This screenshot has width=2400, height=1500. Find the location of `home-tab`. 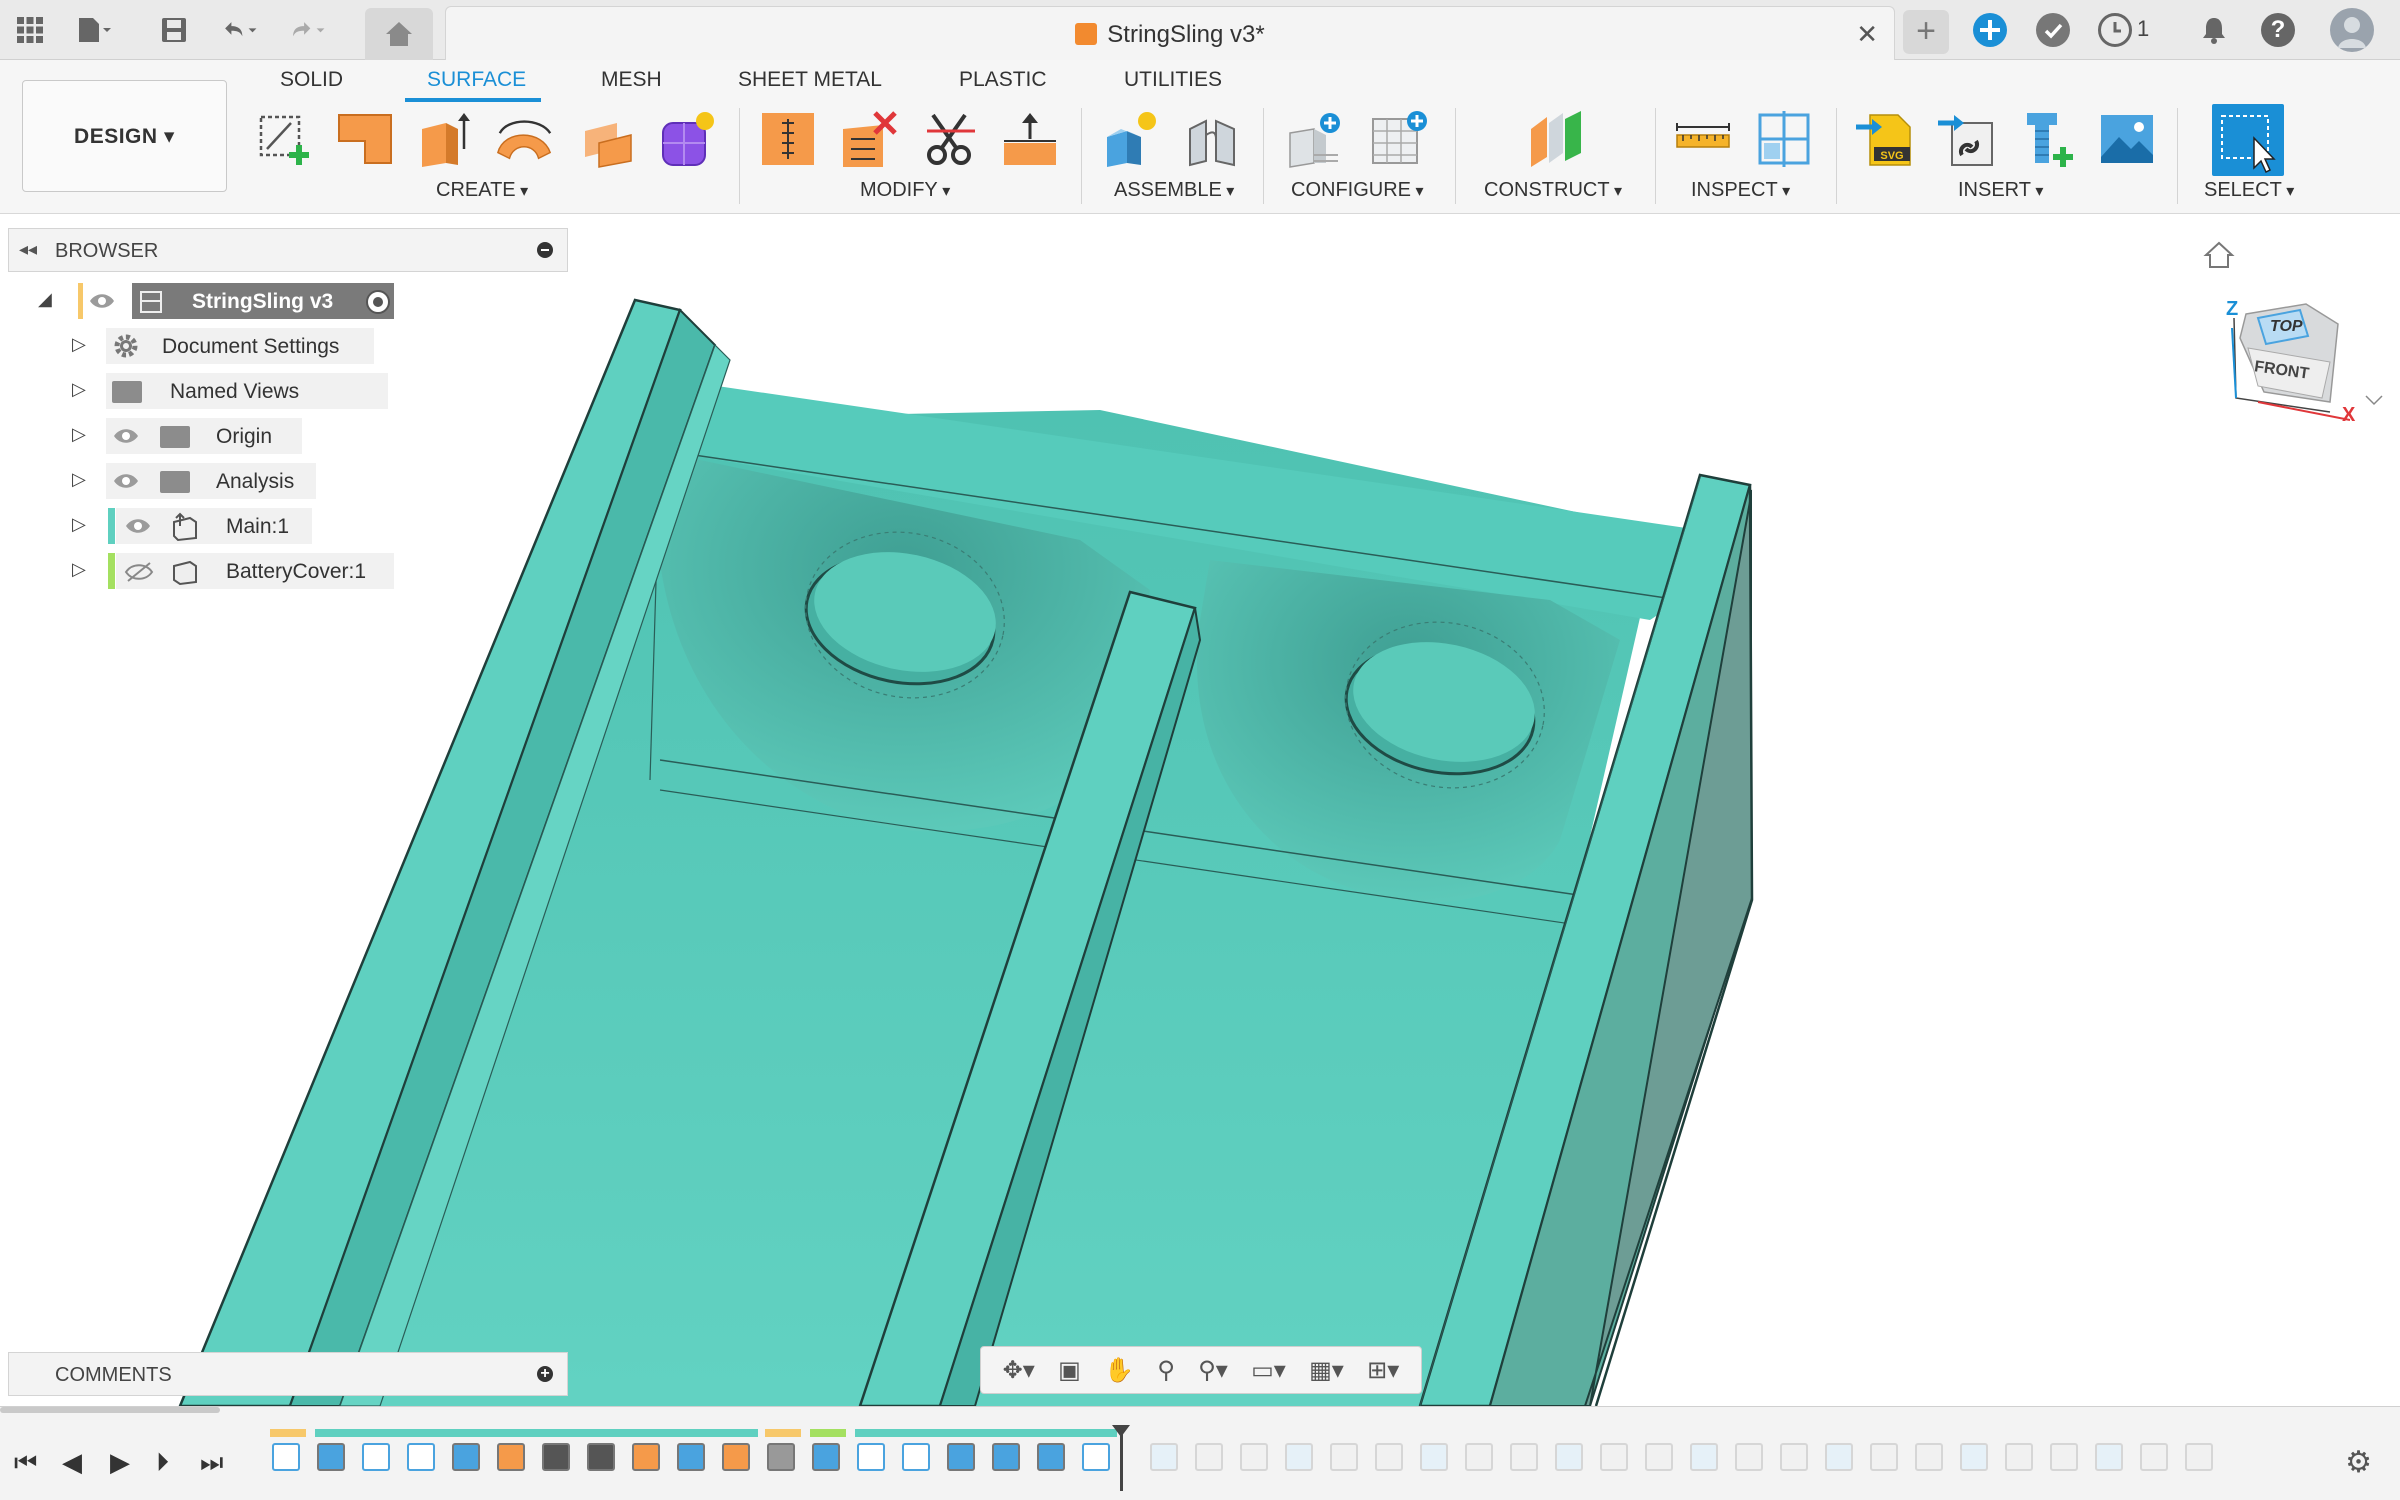

home-tab is located at coordinates (399, 34).